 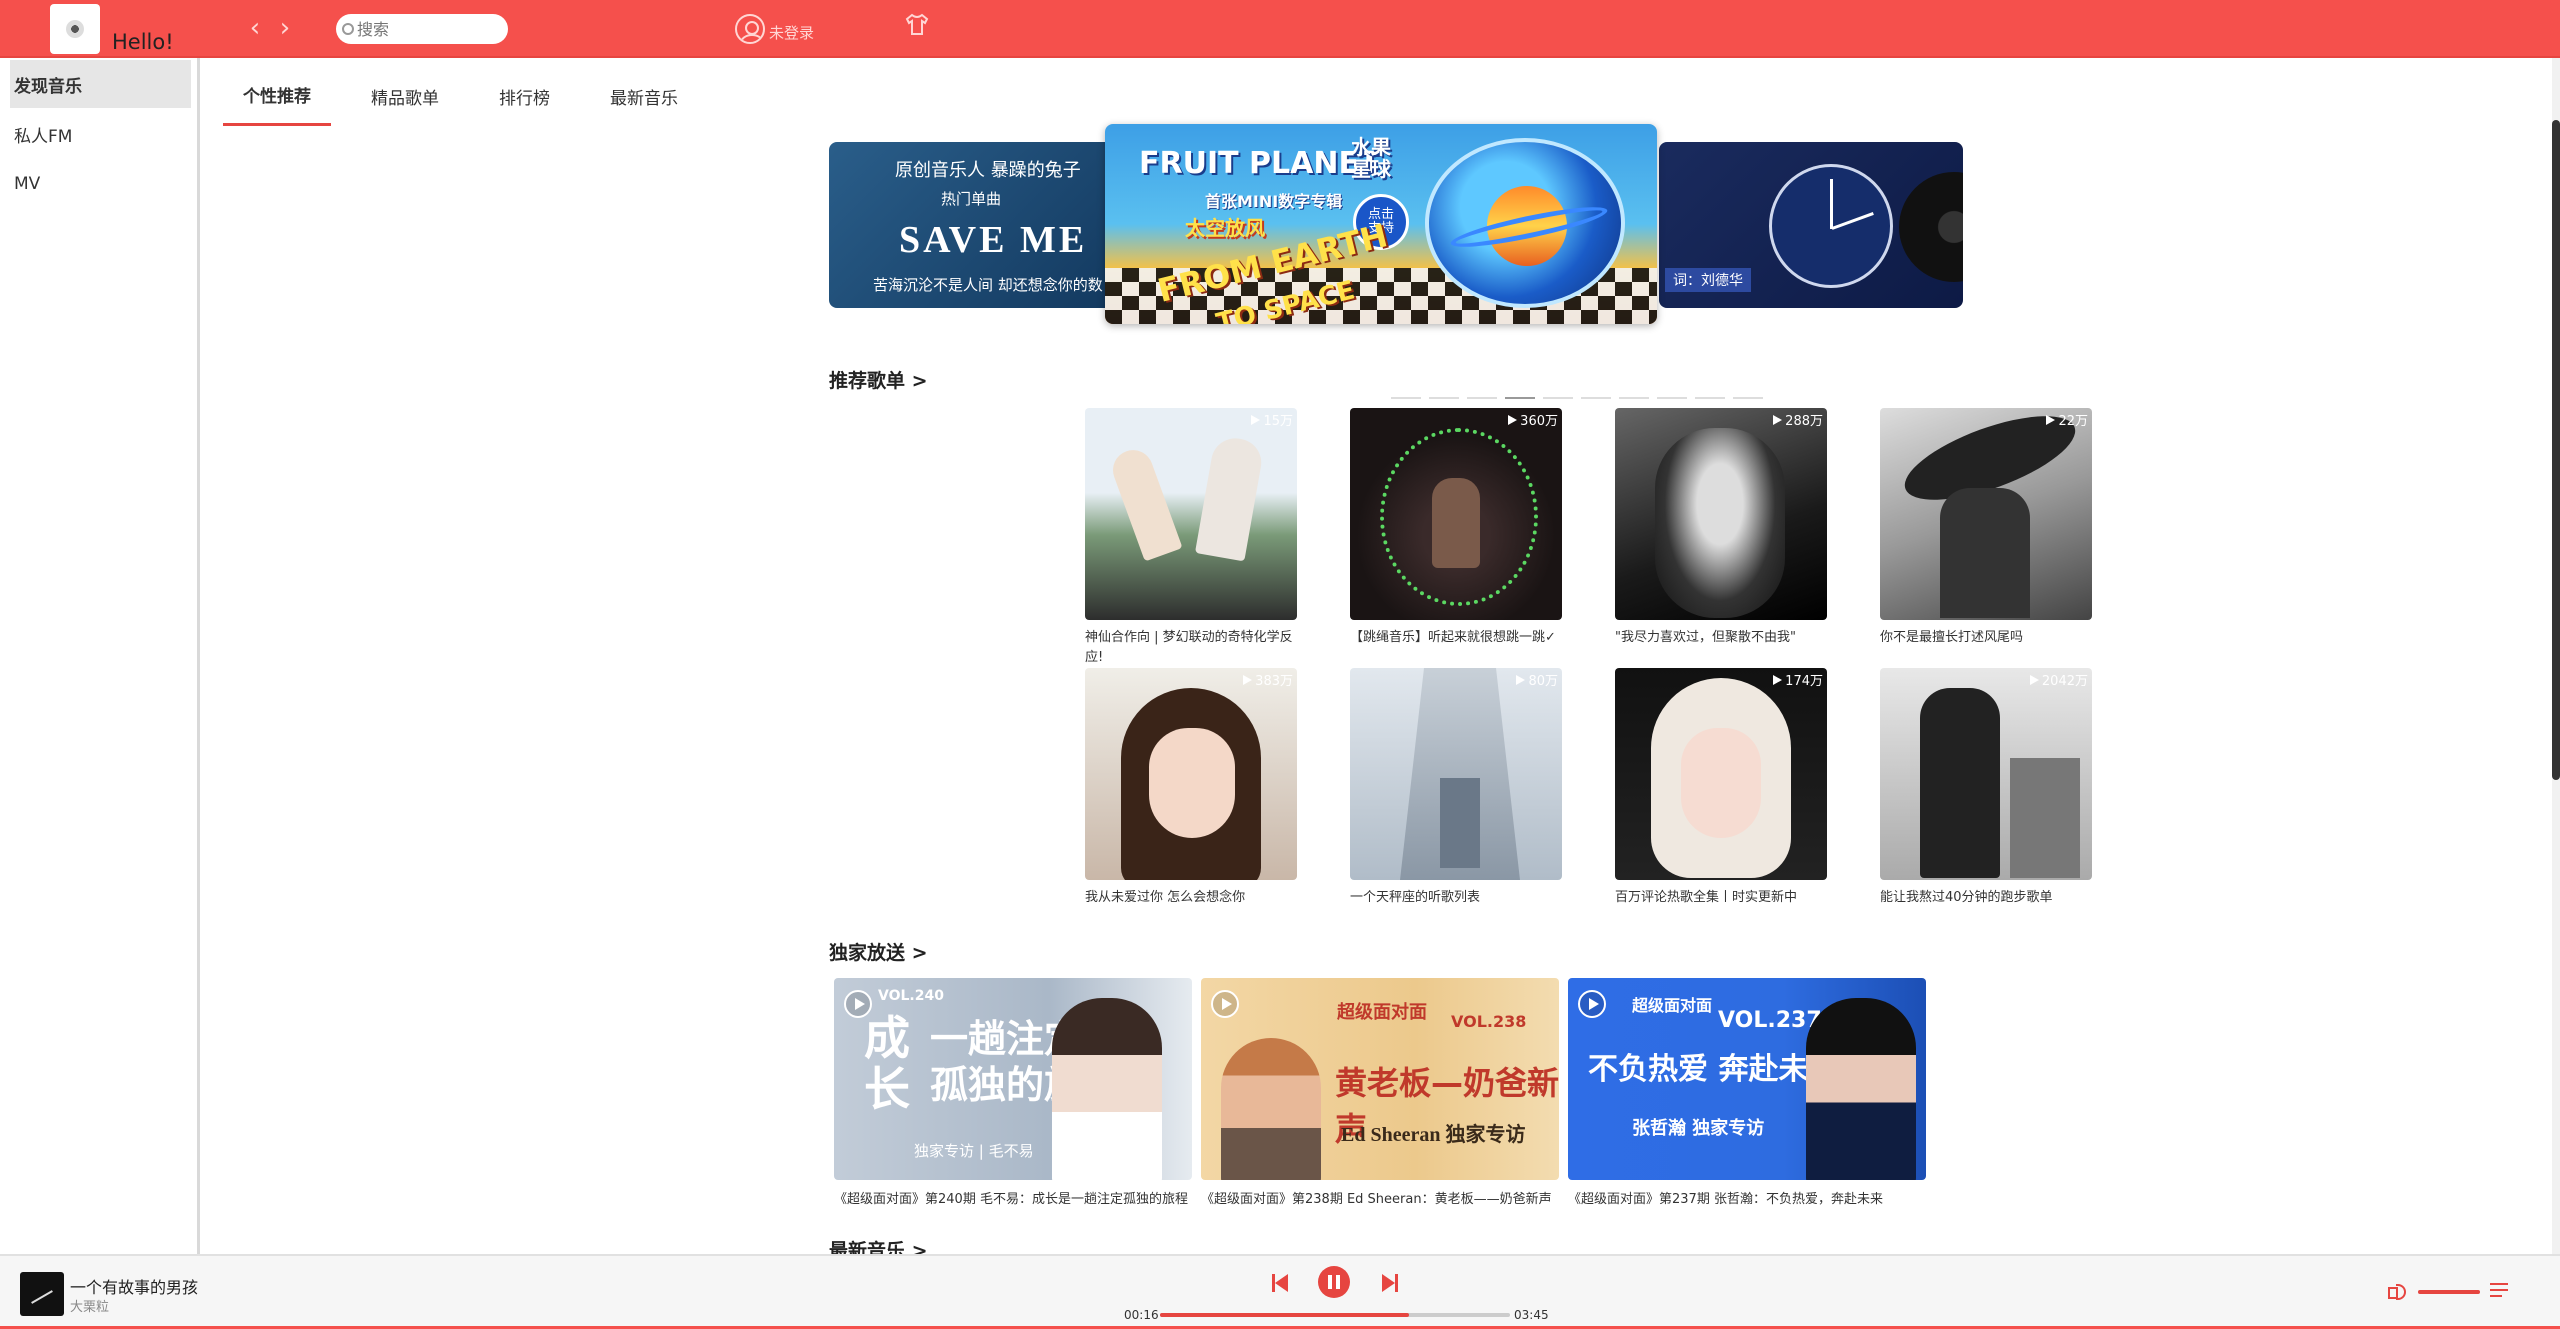 I want to click on play-count-value: 360万, so click(x=1539, y=421).